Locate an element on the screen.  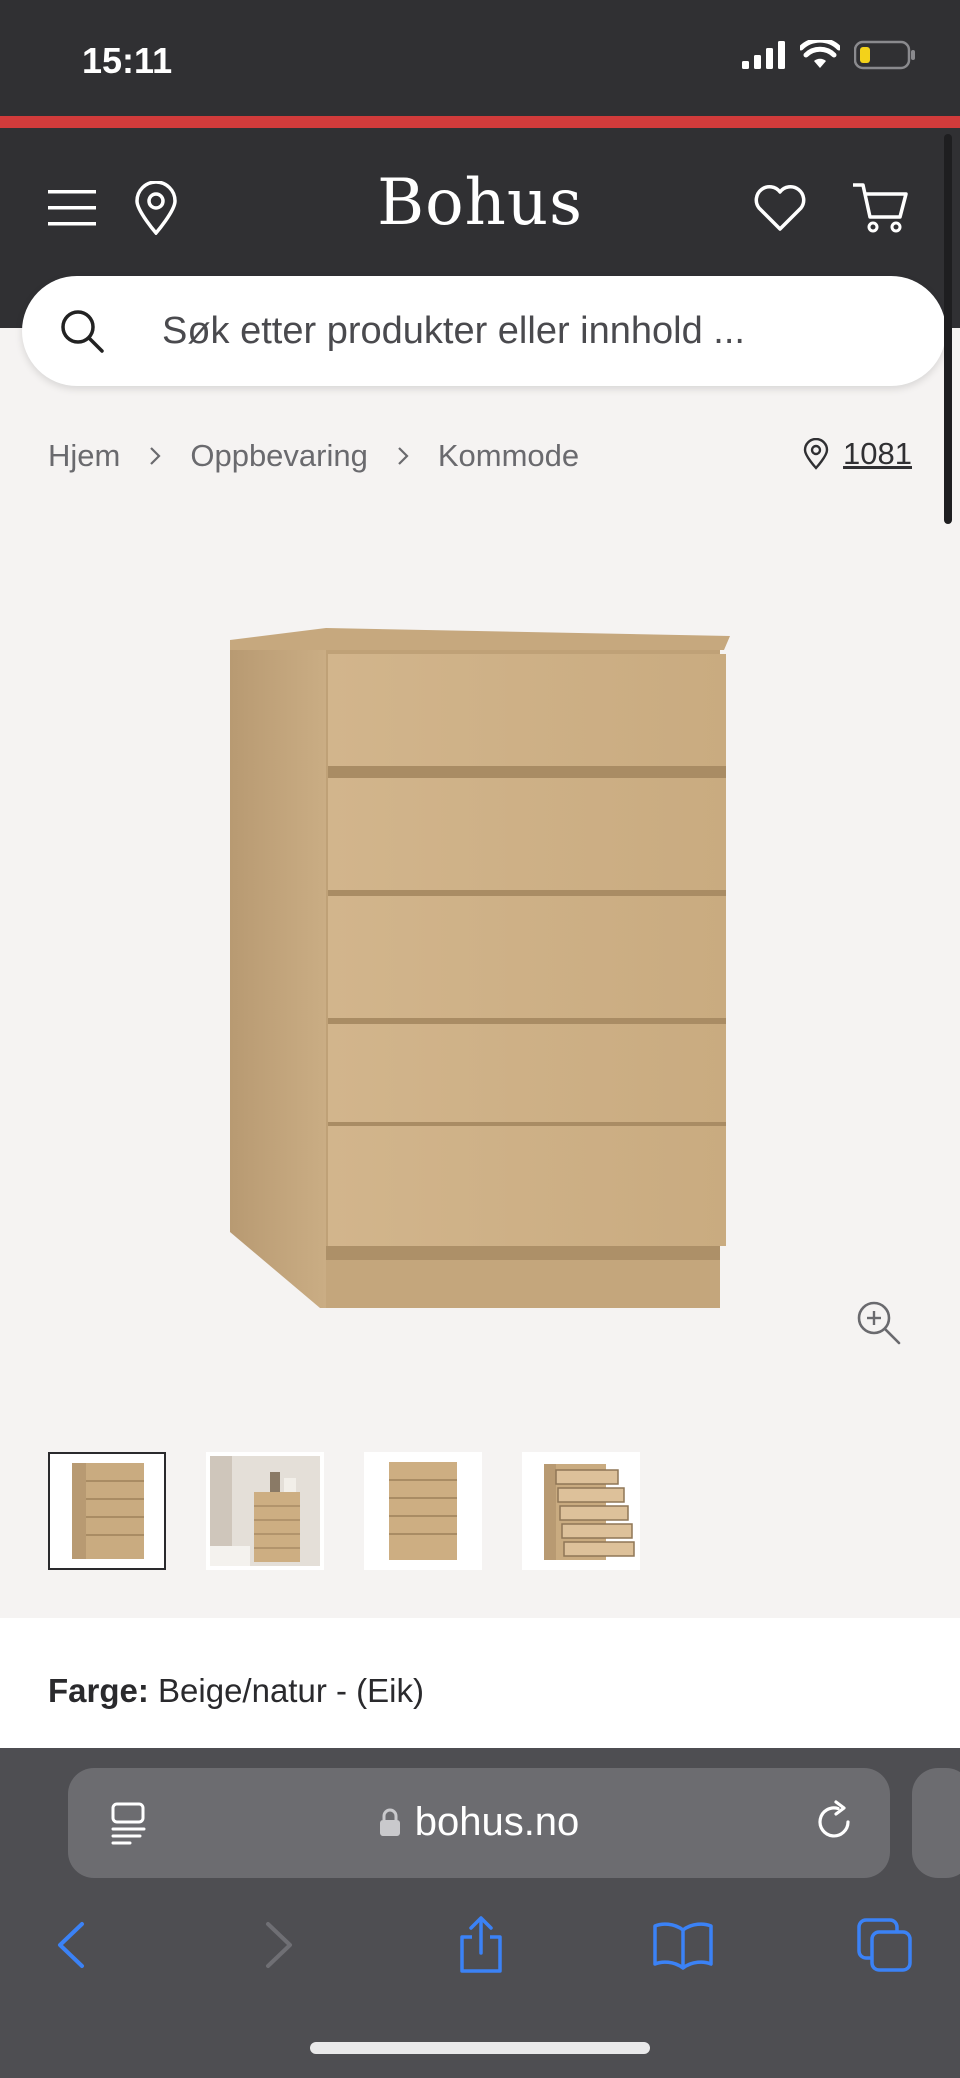
wifi-icon is located at coordinates (820, 54).